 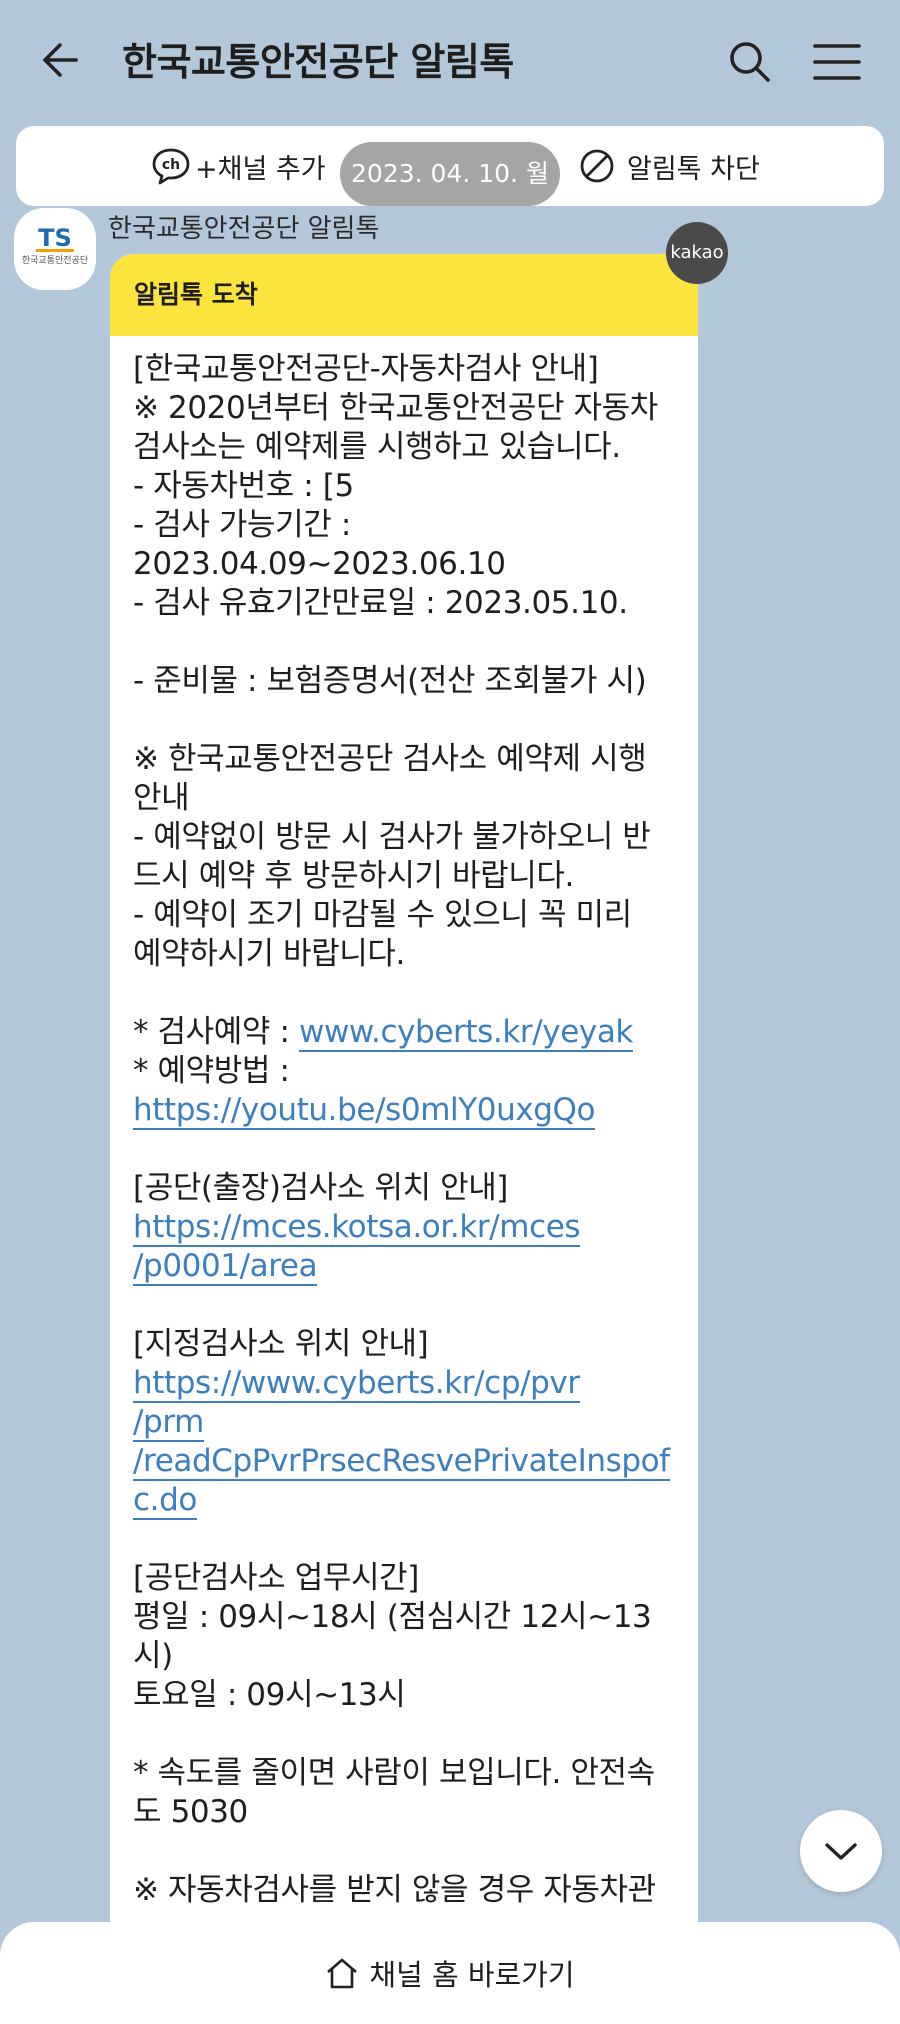 What do you see at coordinates (318, 62) in the screenshot?
I see `page-title: 한국교통안전공단 알림톡` at bounding box center [318, 62].